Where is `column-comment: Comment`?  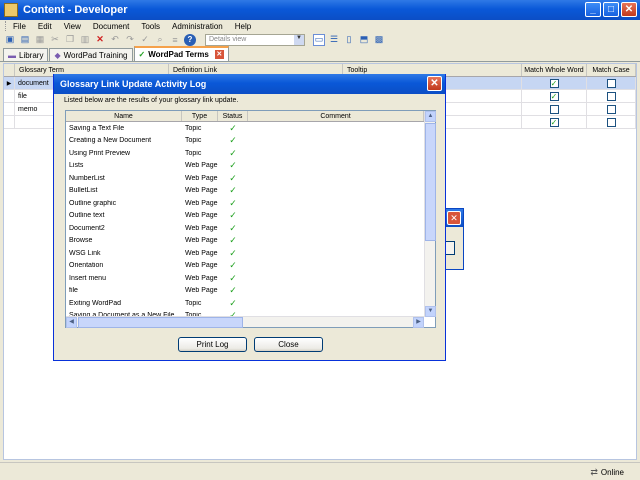
column-comment: Comment is located at coordinates (336, 116).